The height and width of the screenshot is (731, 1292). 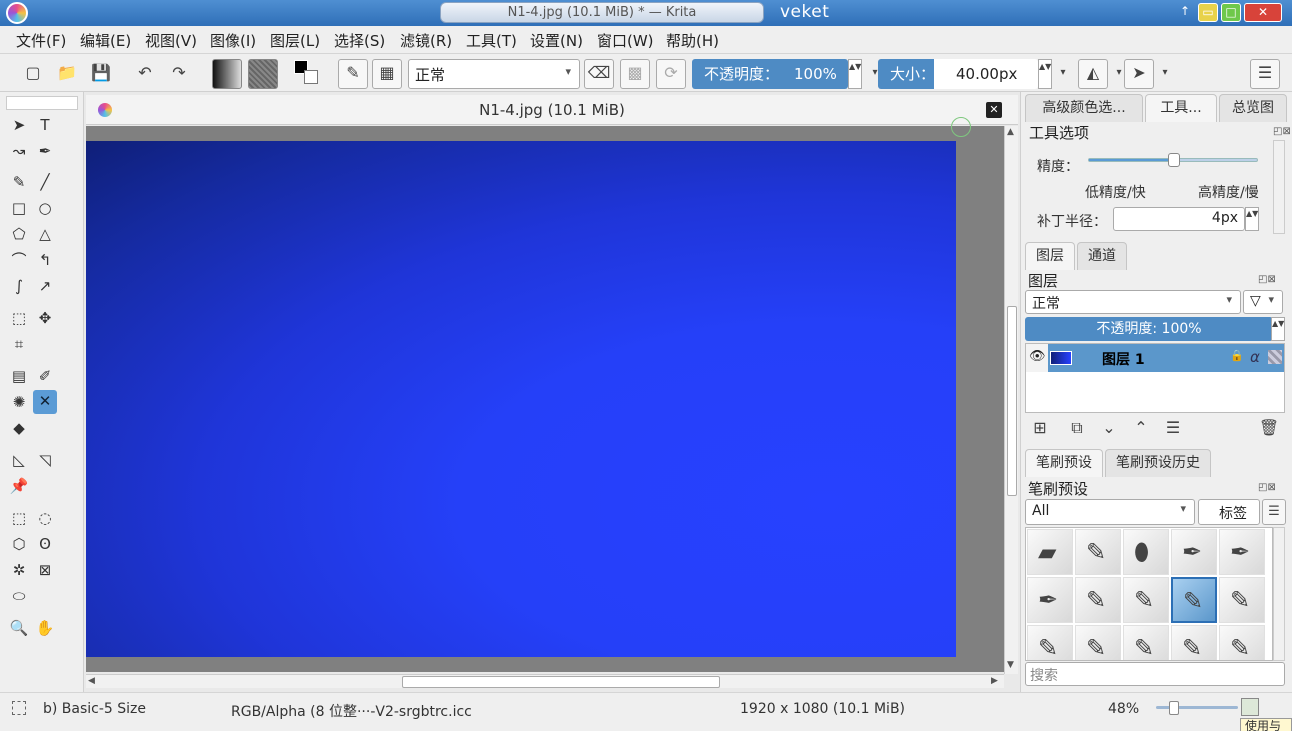 I want to click on precision-thumb, so click(x=1174, y=160).